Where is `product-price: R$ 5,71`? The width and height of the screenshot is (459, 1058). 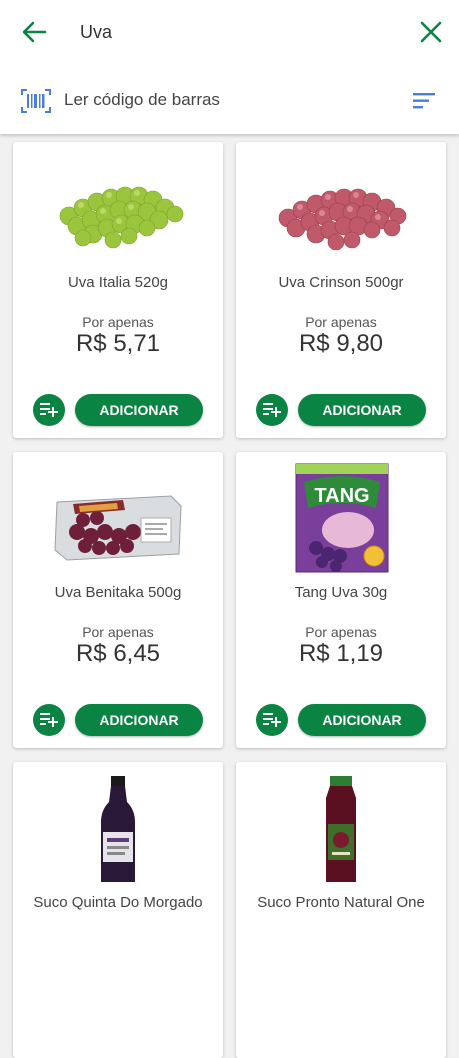 product-price: R$ 5,71 is located at coordinates (118, 343).